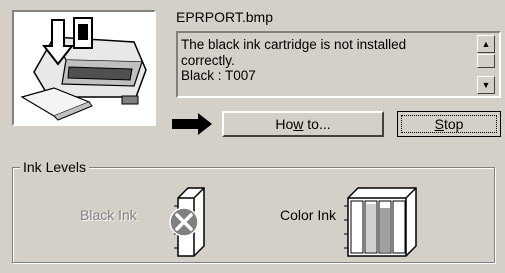  What do you see at coordinates (55, 167) in the screenshot?
I see `ink-levels-title: Ink Levels` at bounding box center [55, 167].